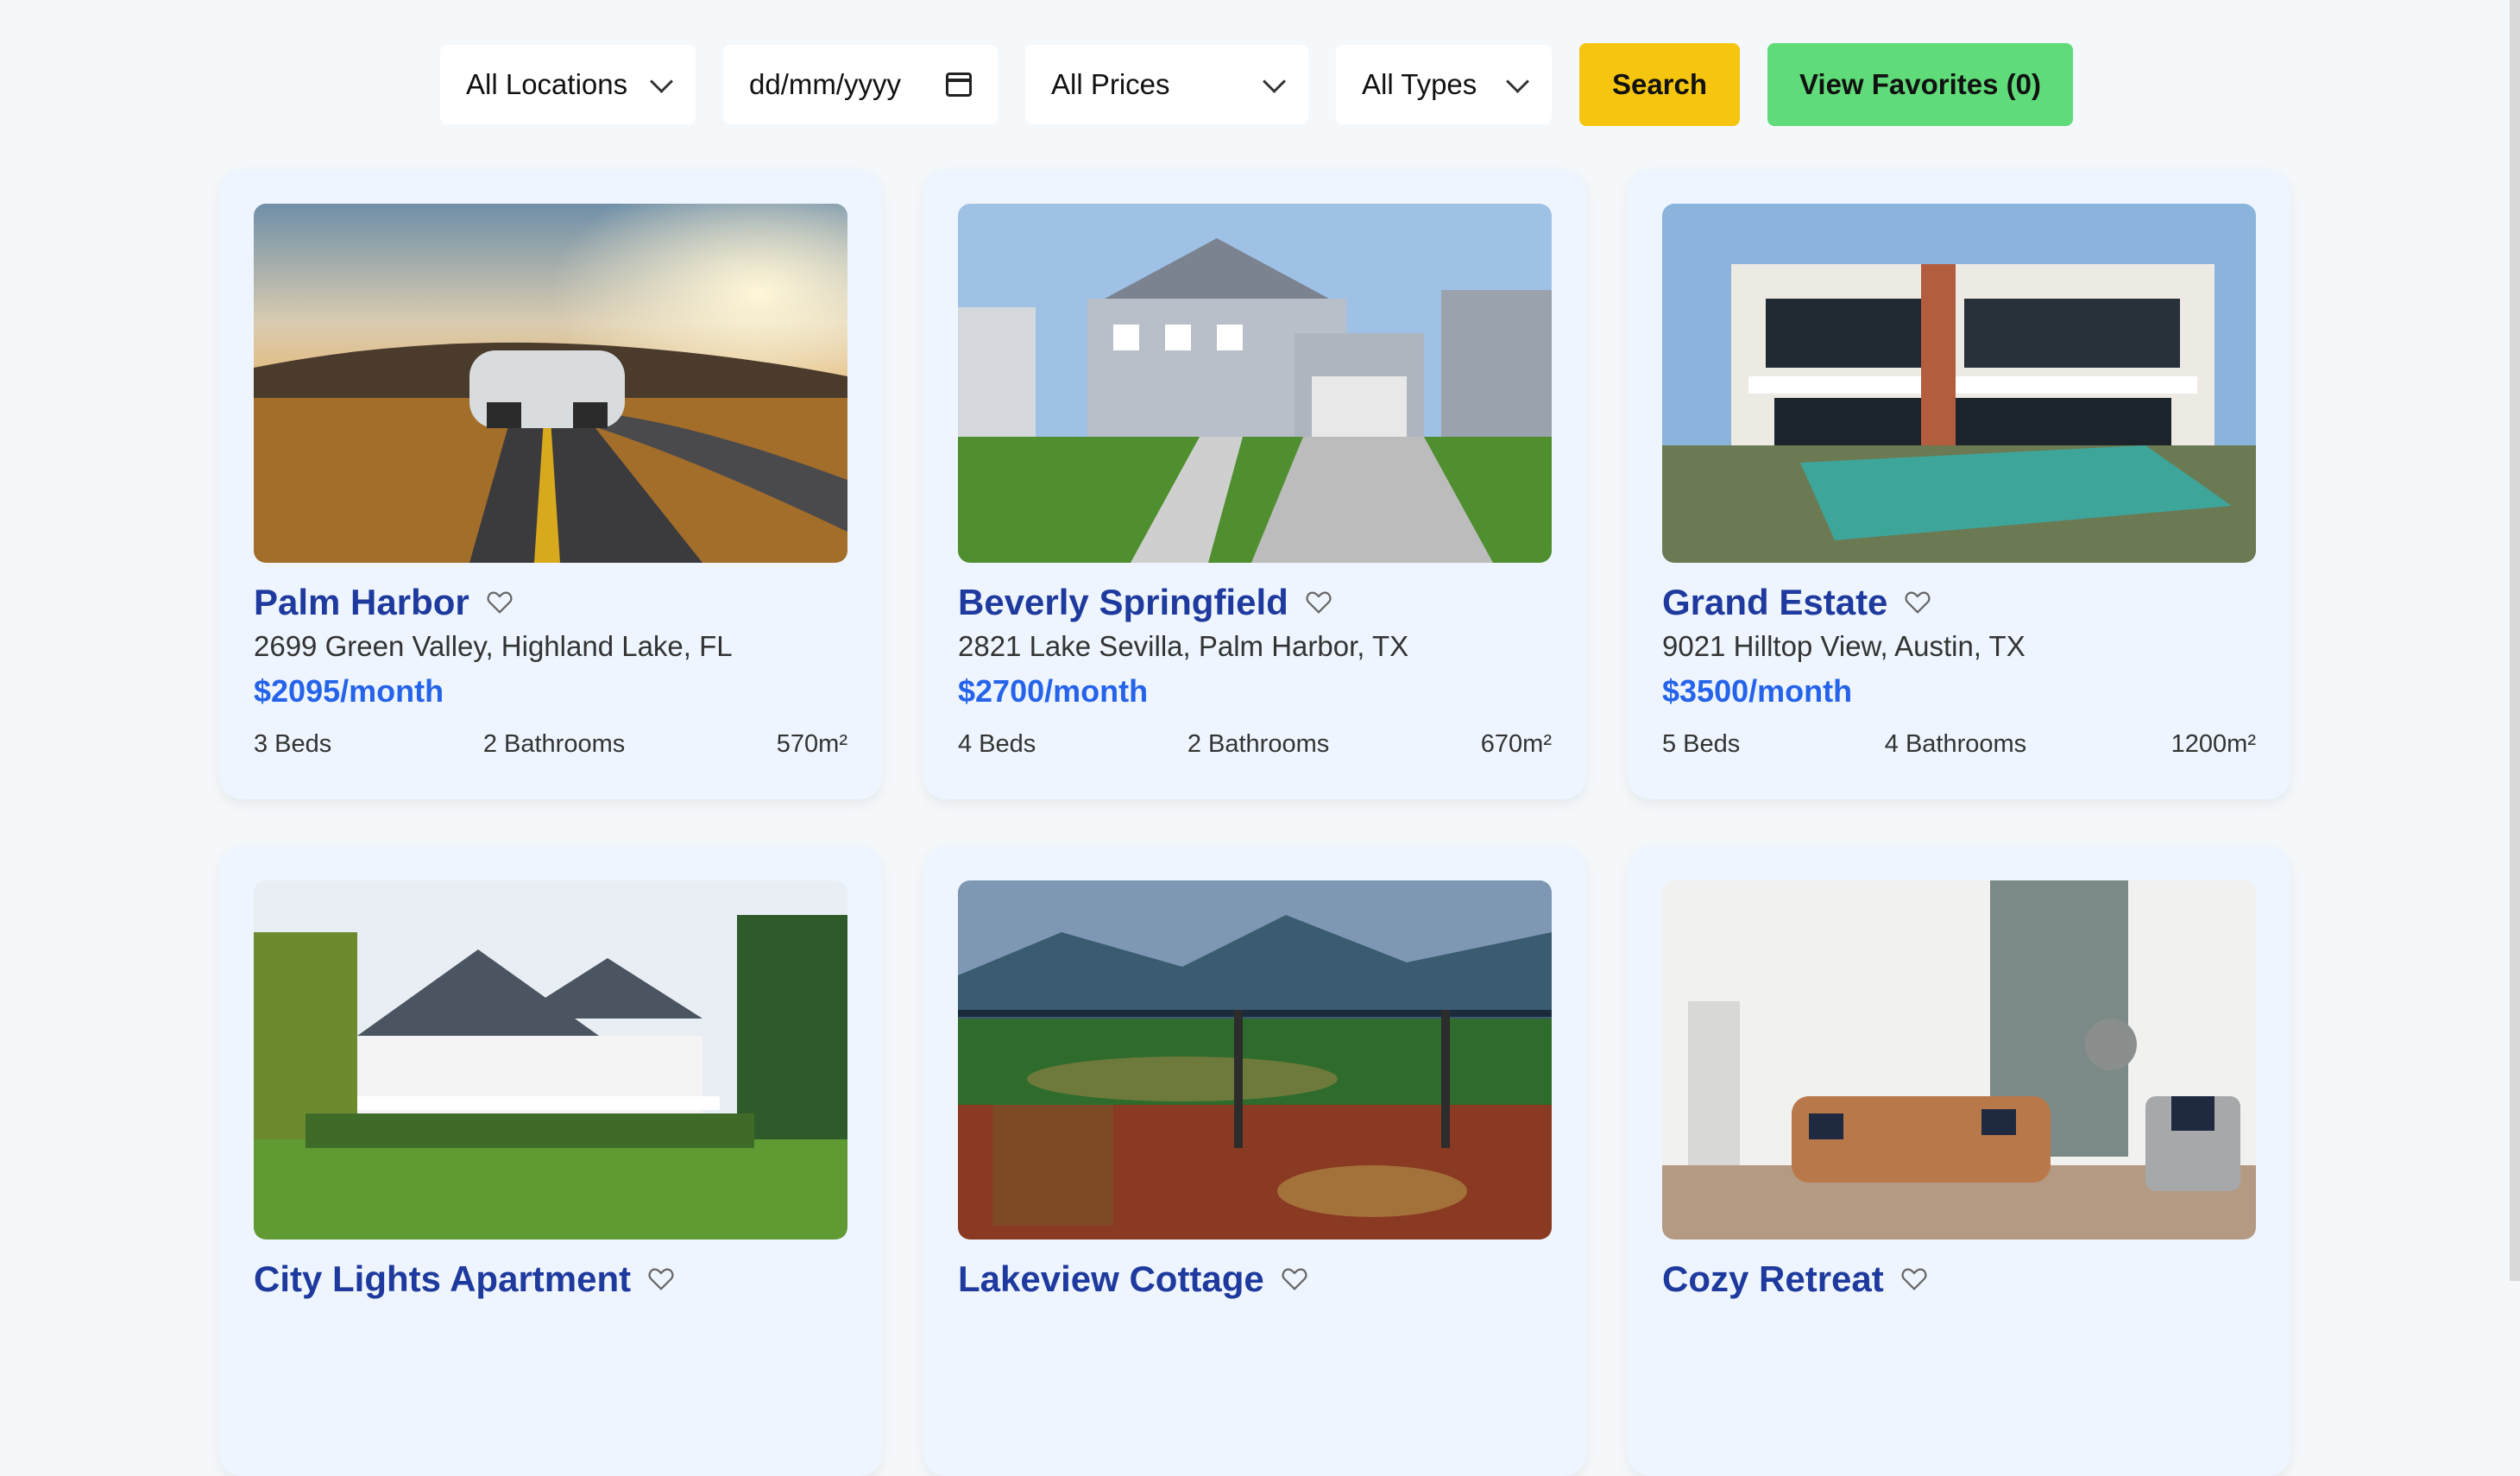 This screenshot has height=1476, width=2520. Describe the element at coordinates (443, 1279) in the screenshot. I see `listing-title: City Lights Apartment` at that location.